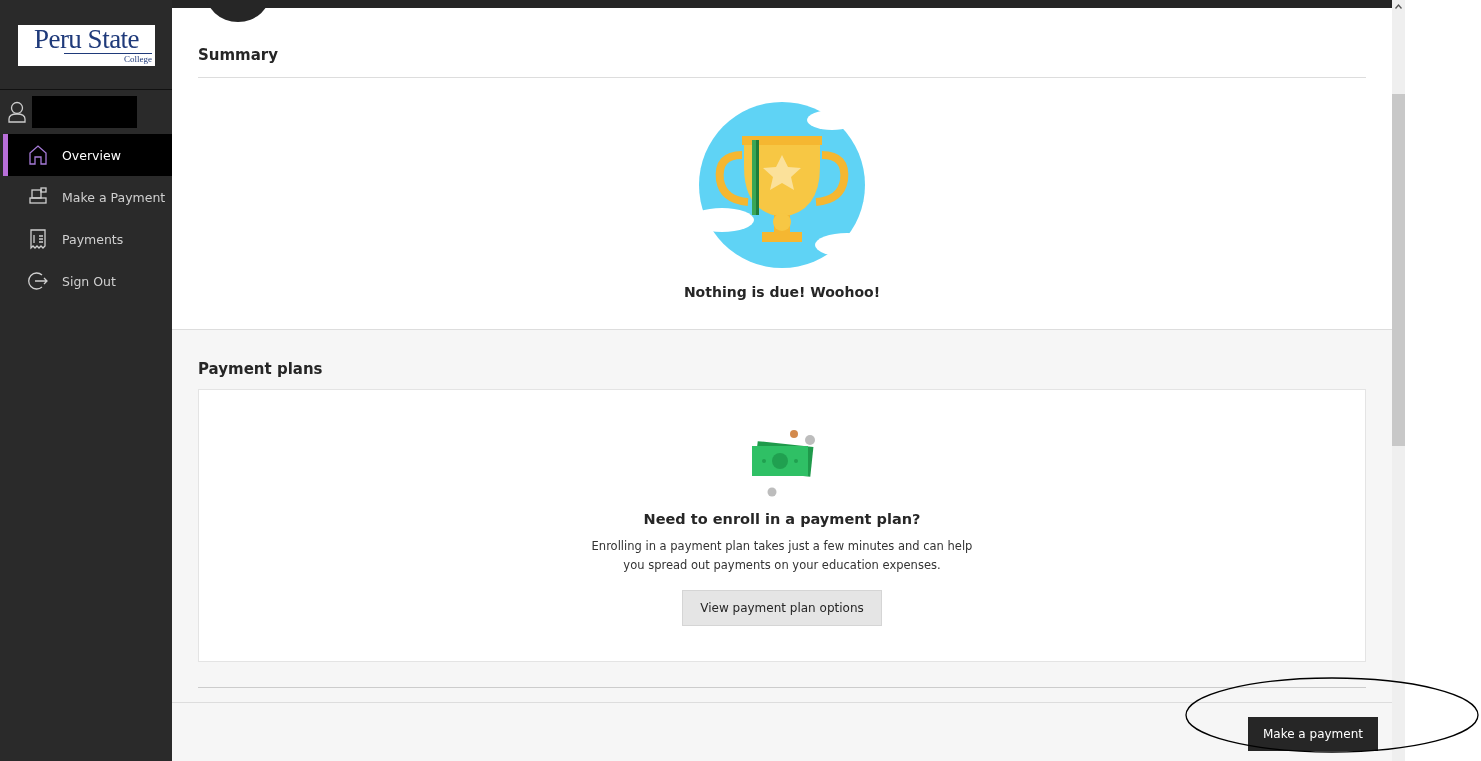  What do you see at coordinates (782, 608) in the screenshot?
I see `view-options-button: View payment plan options` at bounding box center [782, 608].